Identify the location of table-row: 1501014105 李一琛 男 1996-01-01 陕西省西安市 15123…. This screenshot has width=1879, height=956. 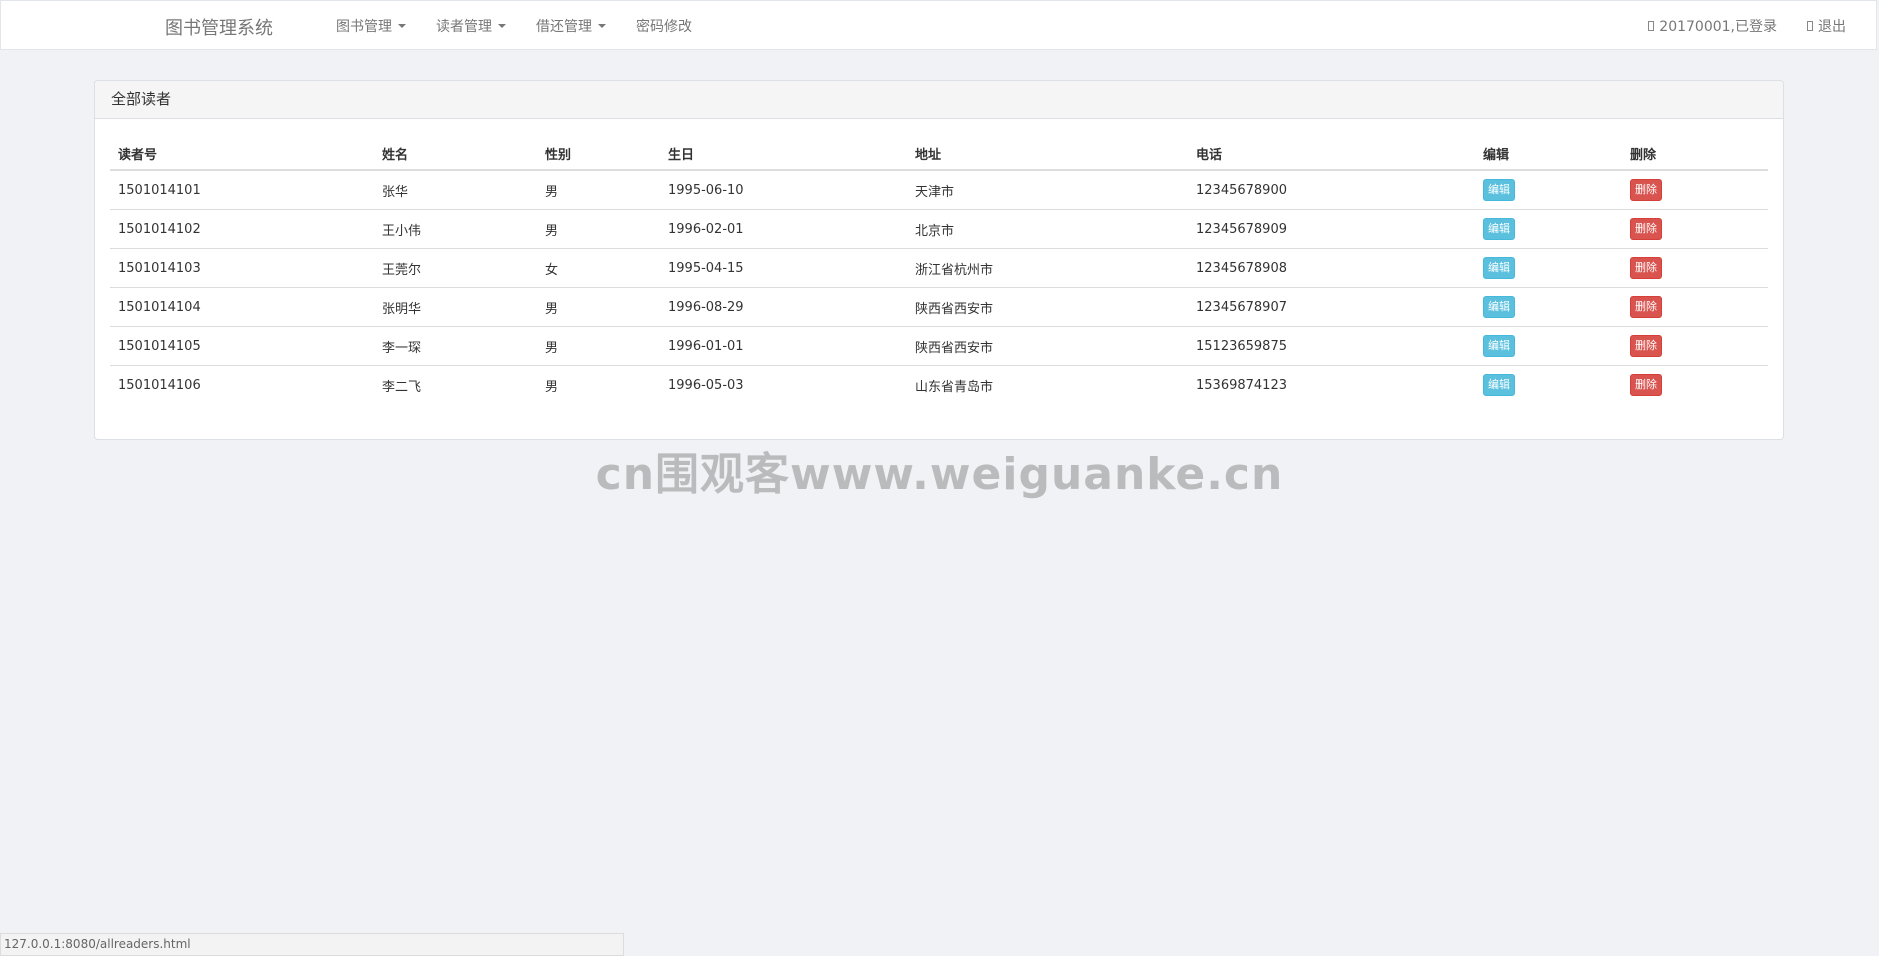
(939, 346).